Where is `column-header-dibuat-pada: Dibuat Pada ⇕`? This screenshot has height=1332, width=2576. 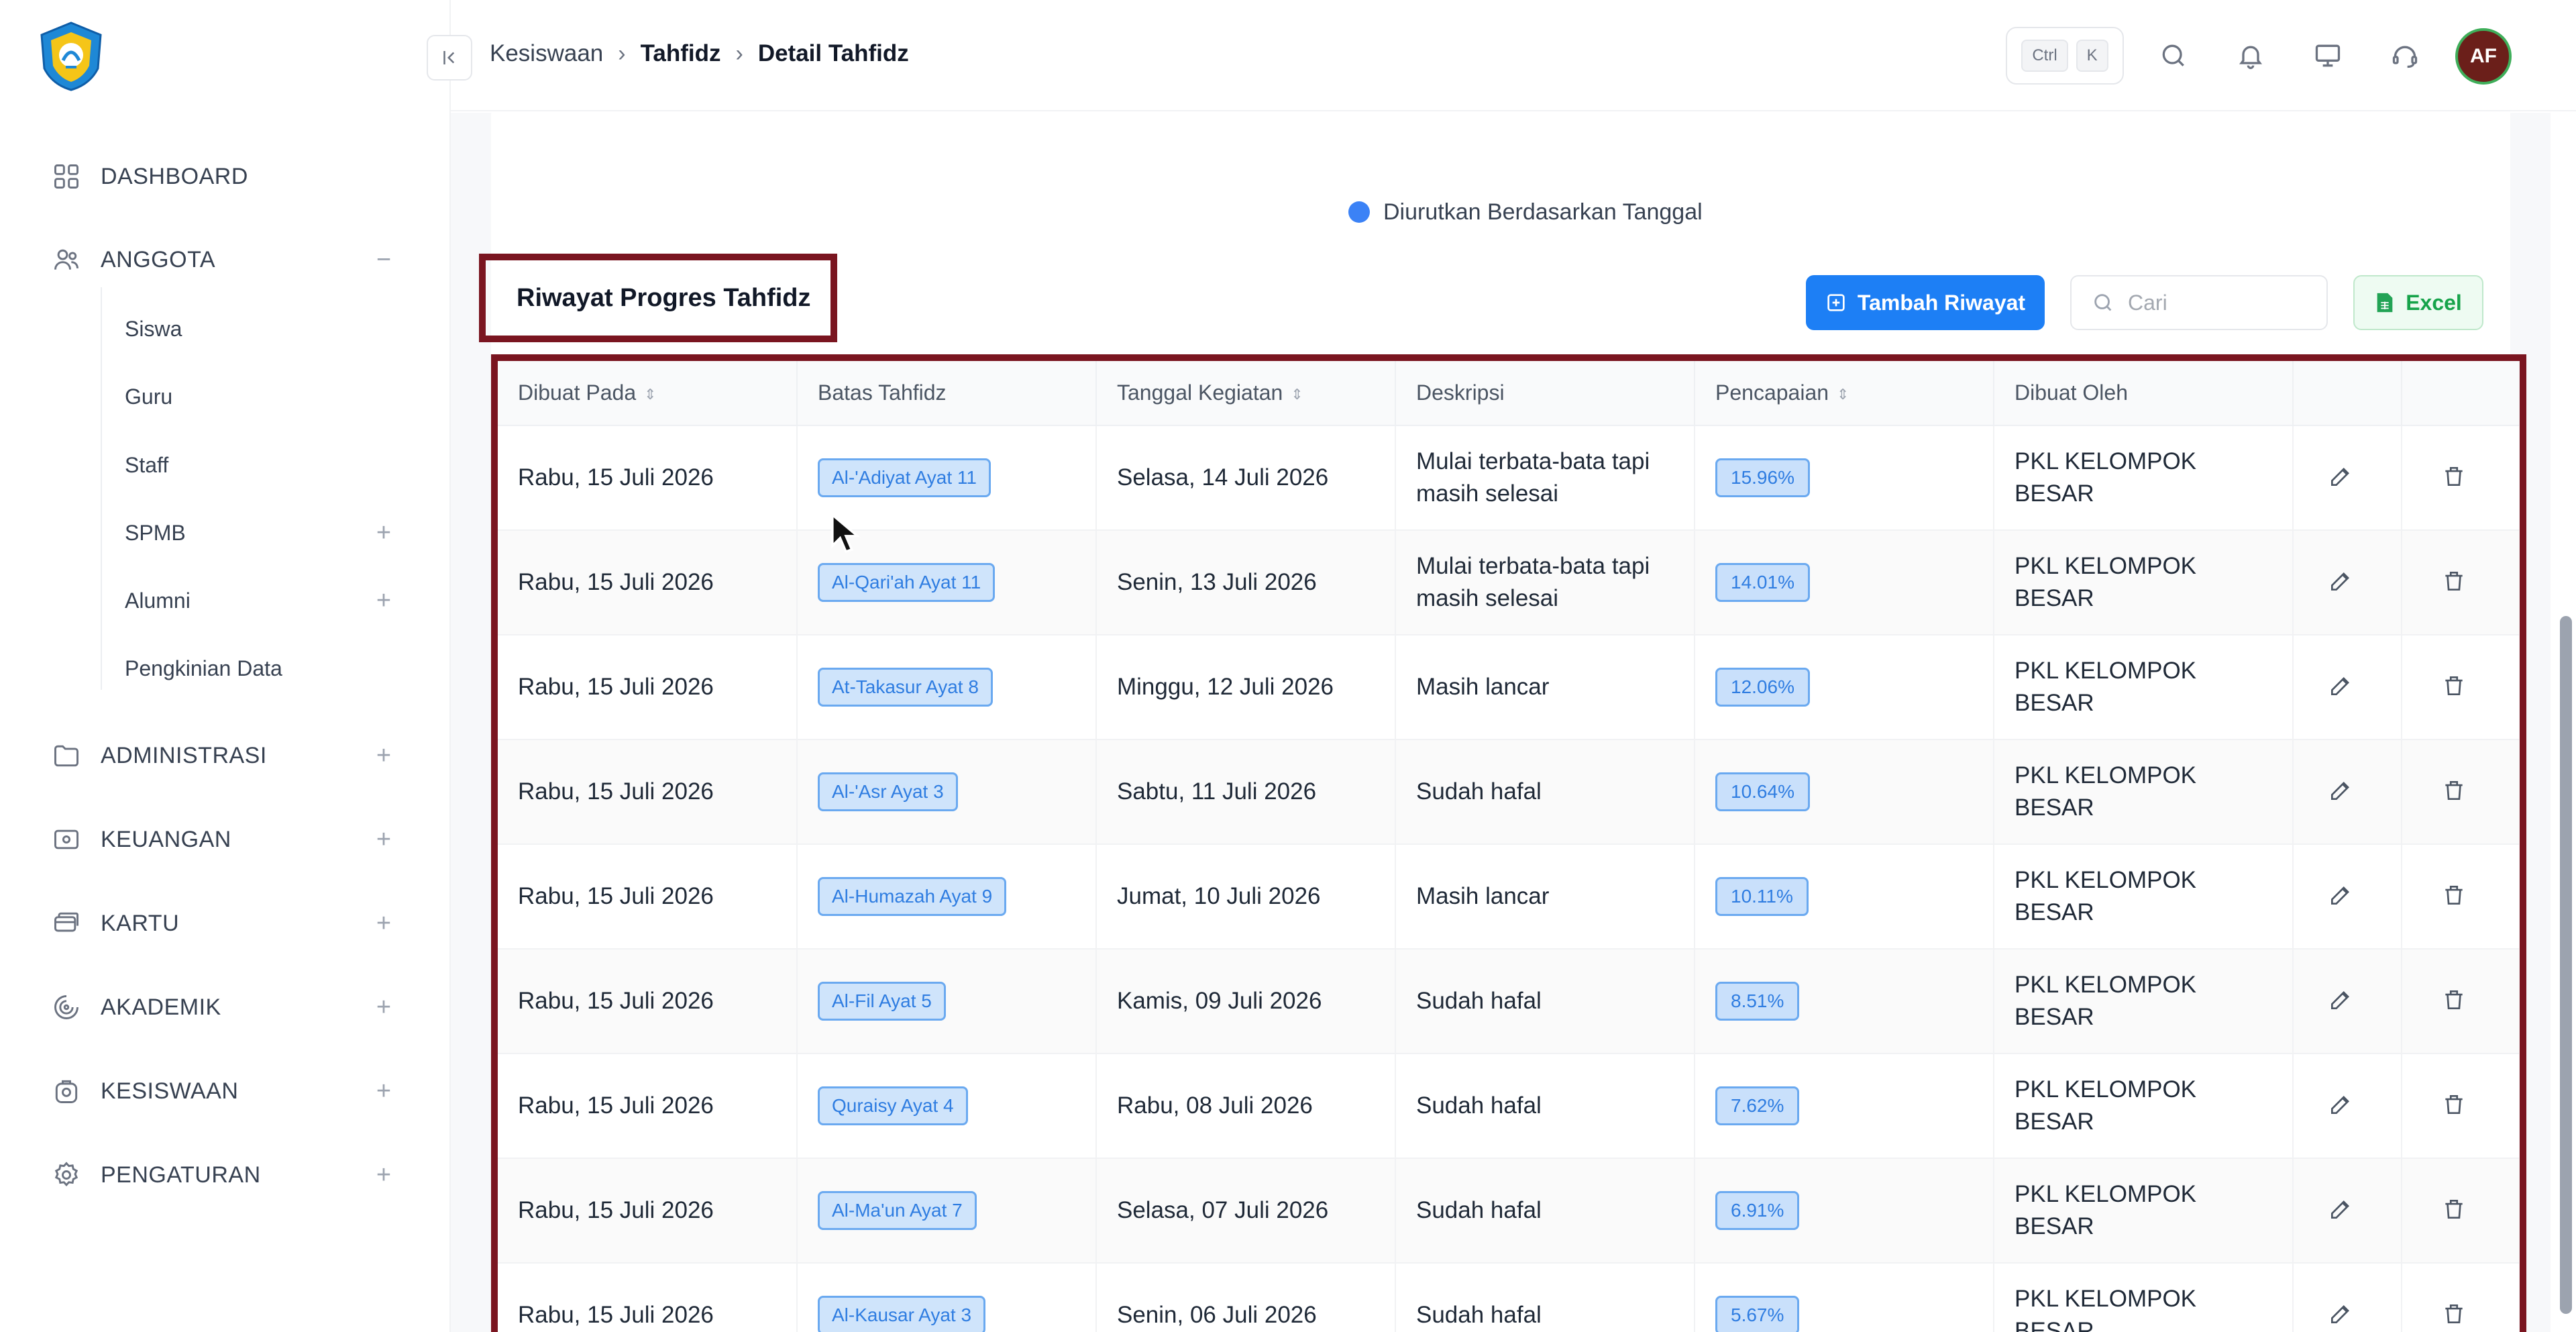
column-header-dibuat-pada: Dibuat Pada ⇕ is located at coordinates (648, 393).